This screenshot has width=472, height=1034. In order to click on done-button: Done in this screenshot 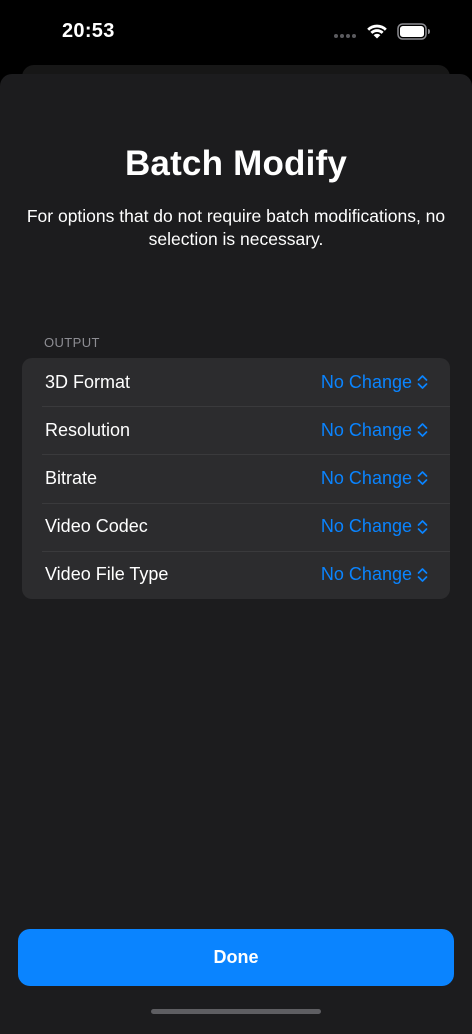, I will do `click(236, 957)`.